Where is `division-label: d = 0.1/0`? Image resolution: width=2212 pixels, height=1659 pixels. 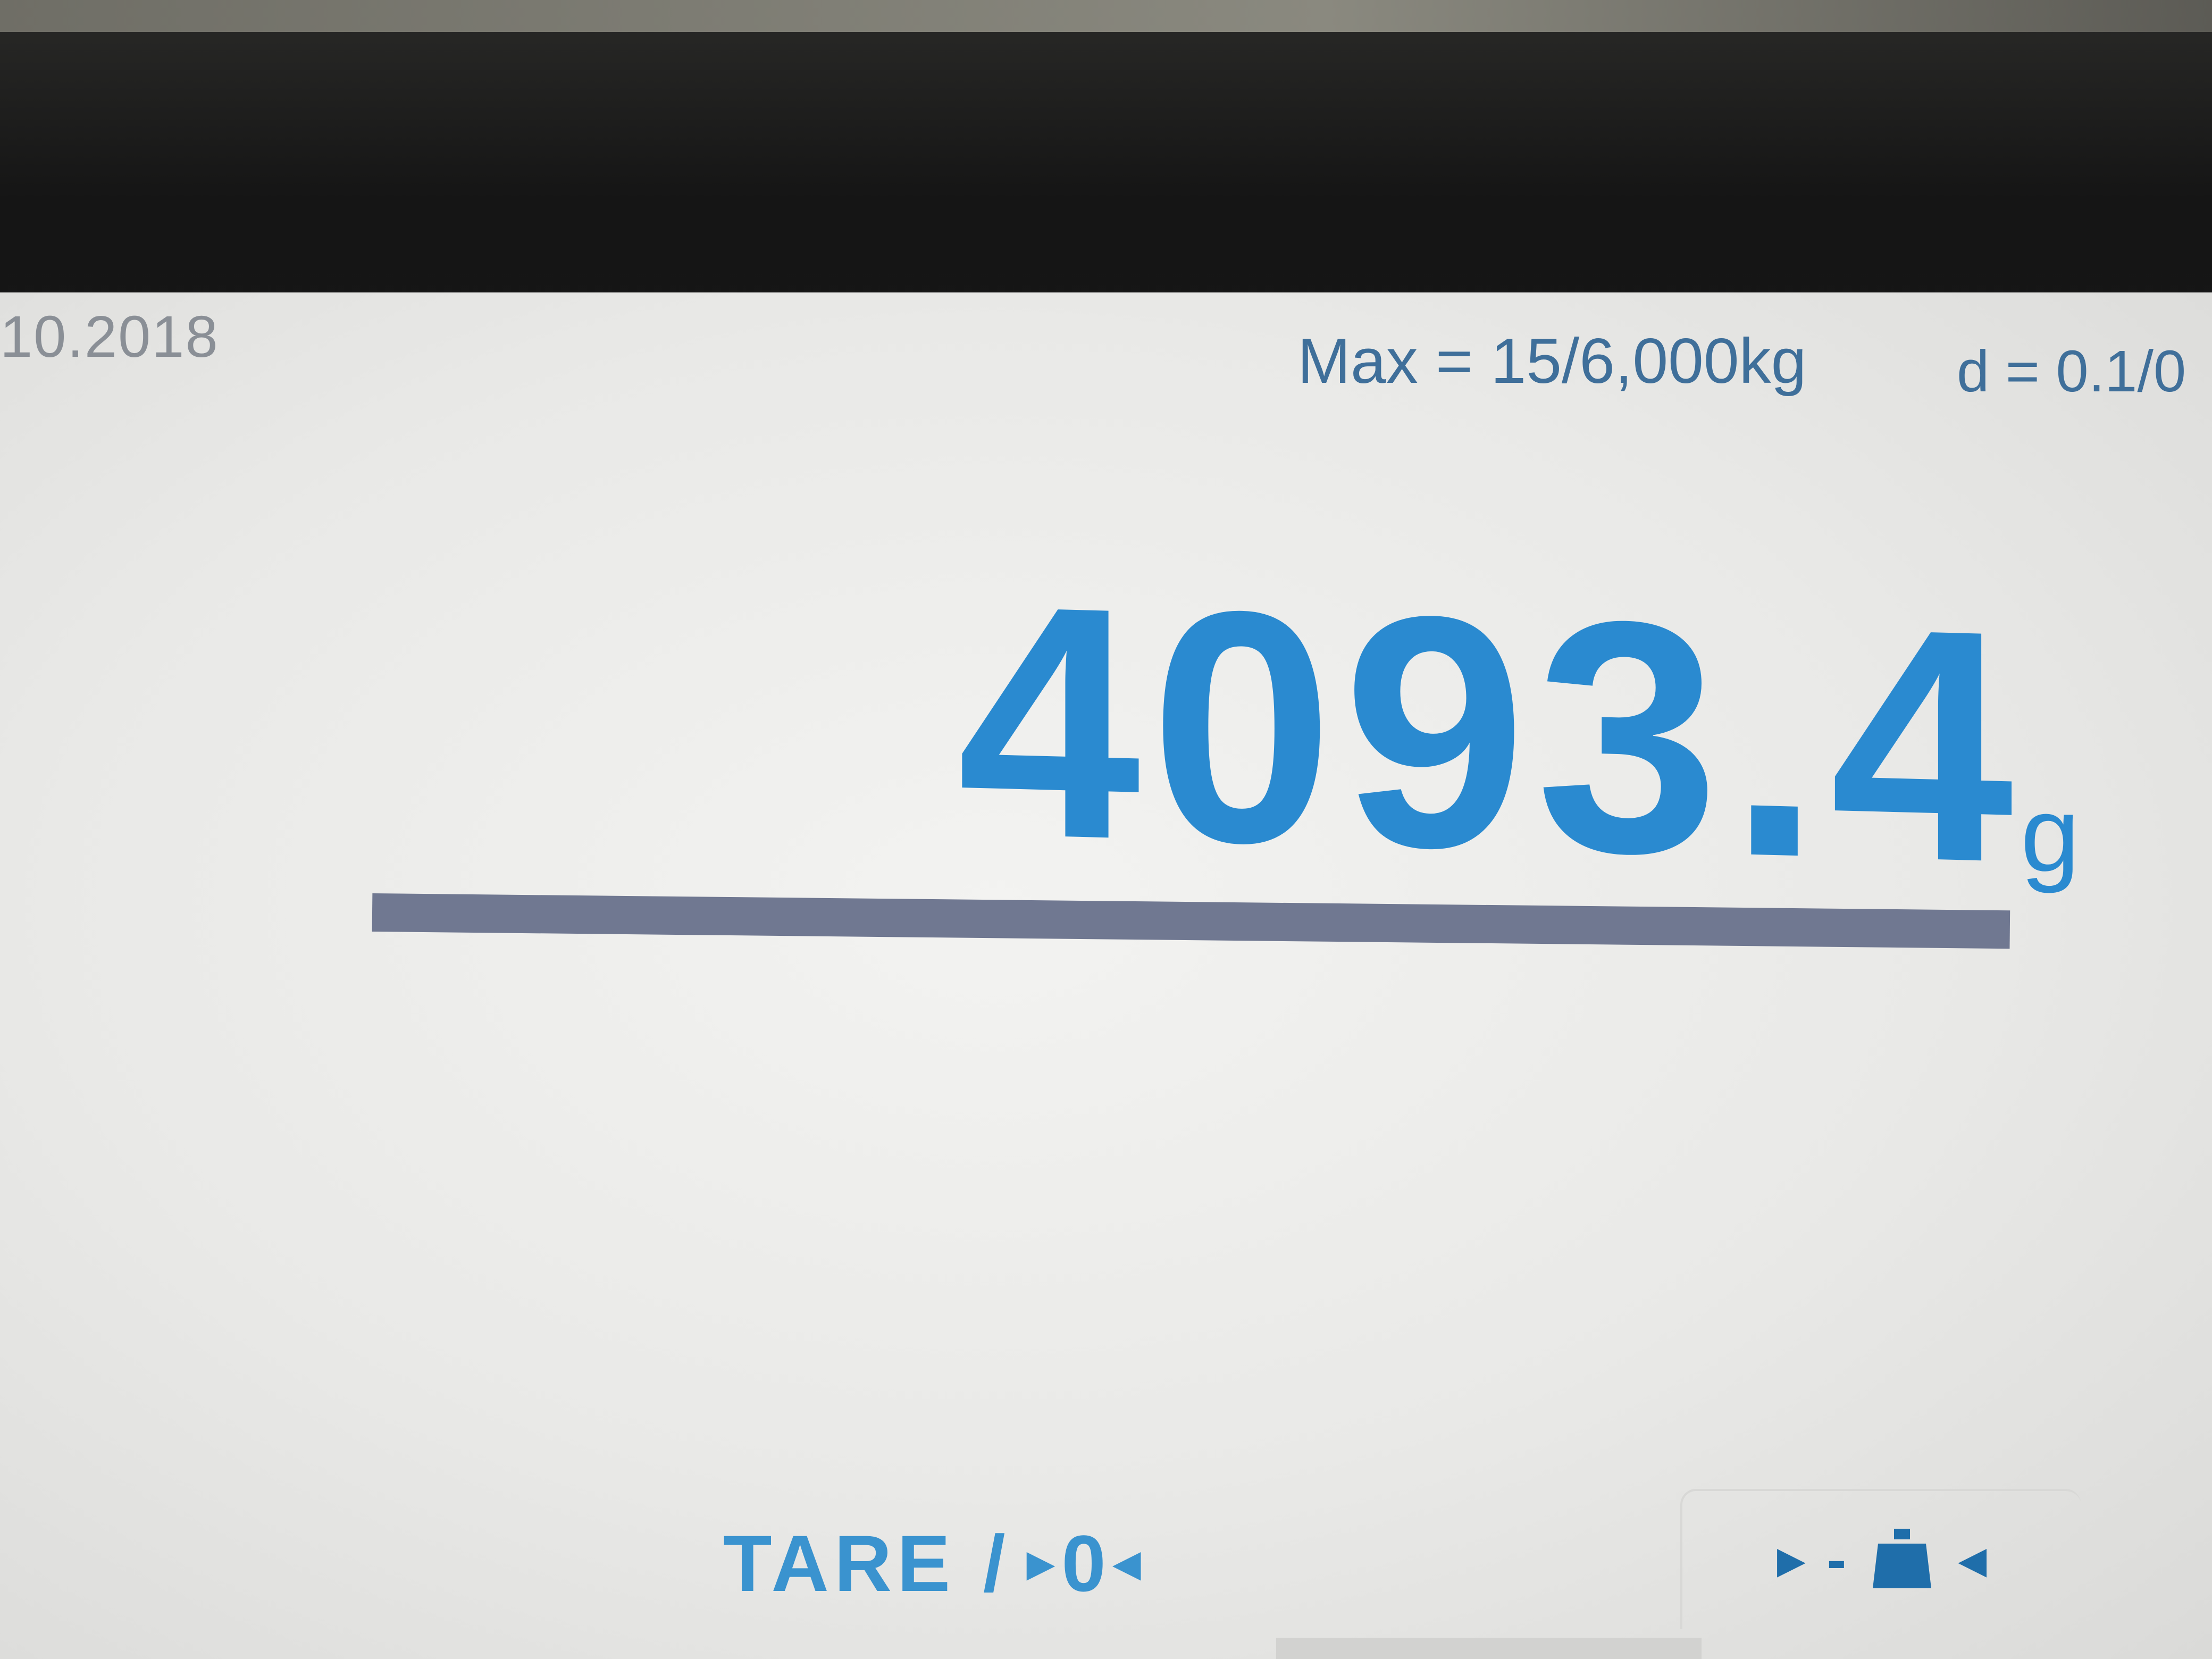 division-label: d = 0.1/0 is located at coordinates (2071, 371).